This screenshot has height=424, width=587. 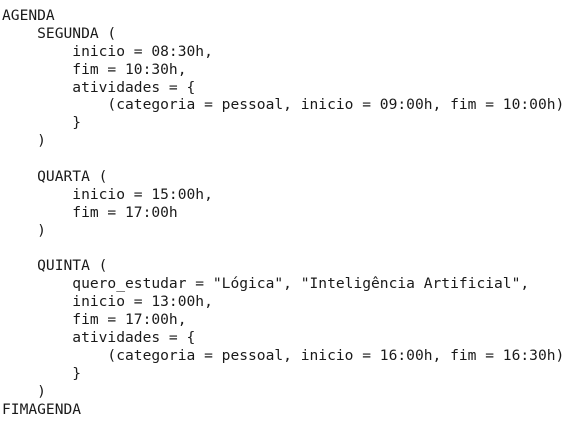 What do you see at coordinates (94, 69) in the screenshot?
I see `code-line-segunda-fim: fim = 10:30h,` at bounding box center [94, 69].